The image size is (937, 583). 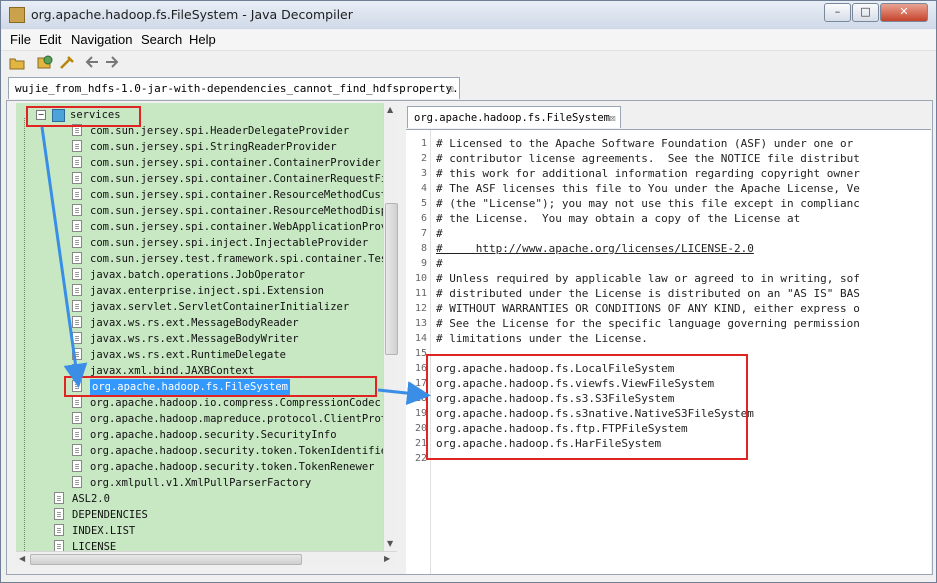 I want to click on line-number: 11, so click(x=420, y=293).